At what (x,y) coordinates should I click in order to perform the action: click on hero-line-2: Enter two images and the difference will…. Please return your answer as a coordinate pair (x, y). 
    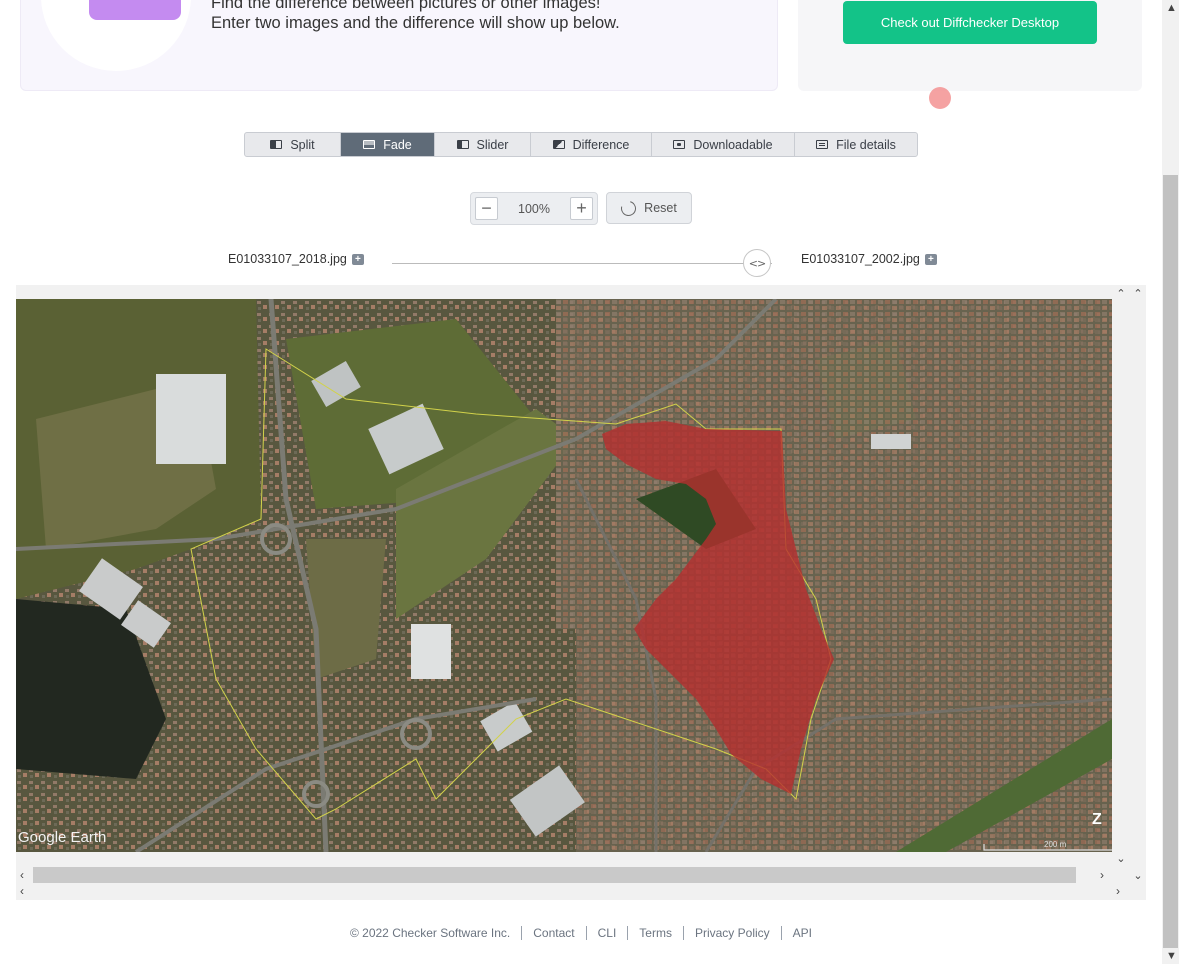
    Looking at the image, I should click on (415, 23).